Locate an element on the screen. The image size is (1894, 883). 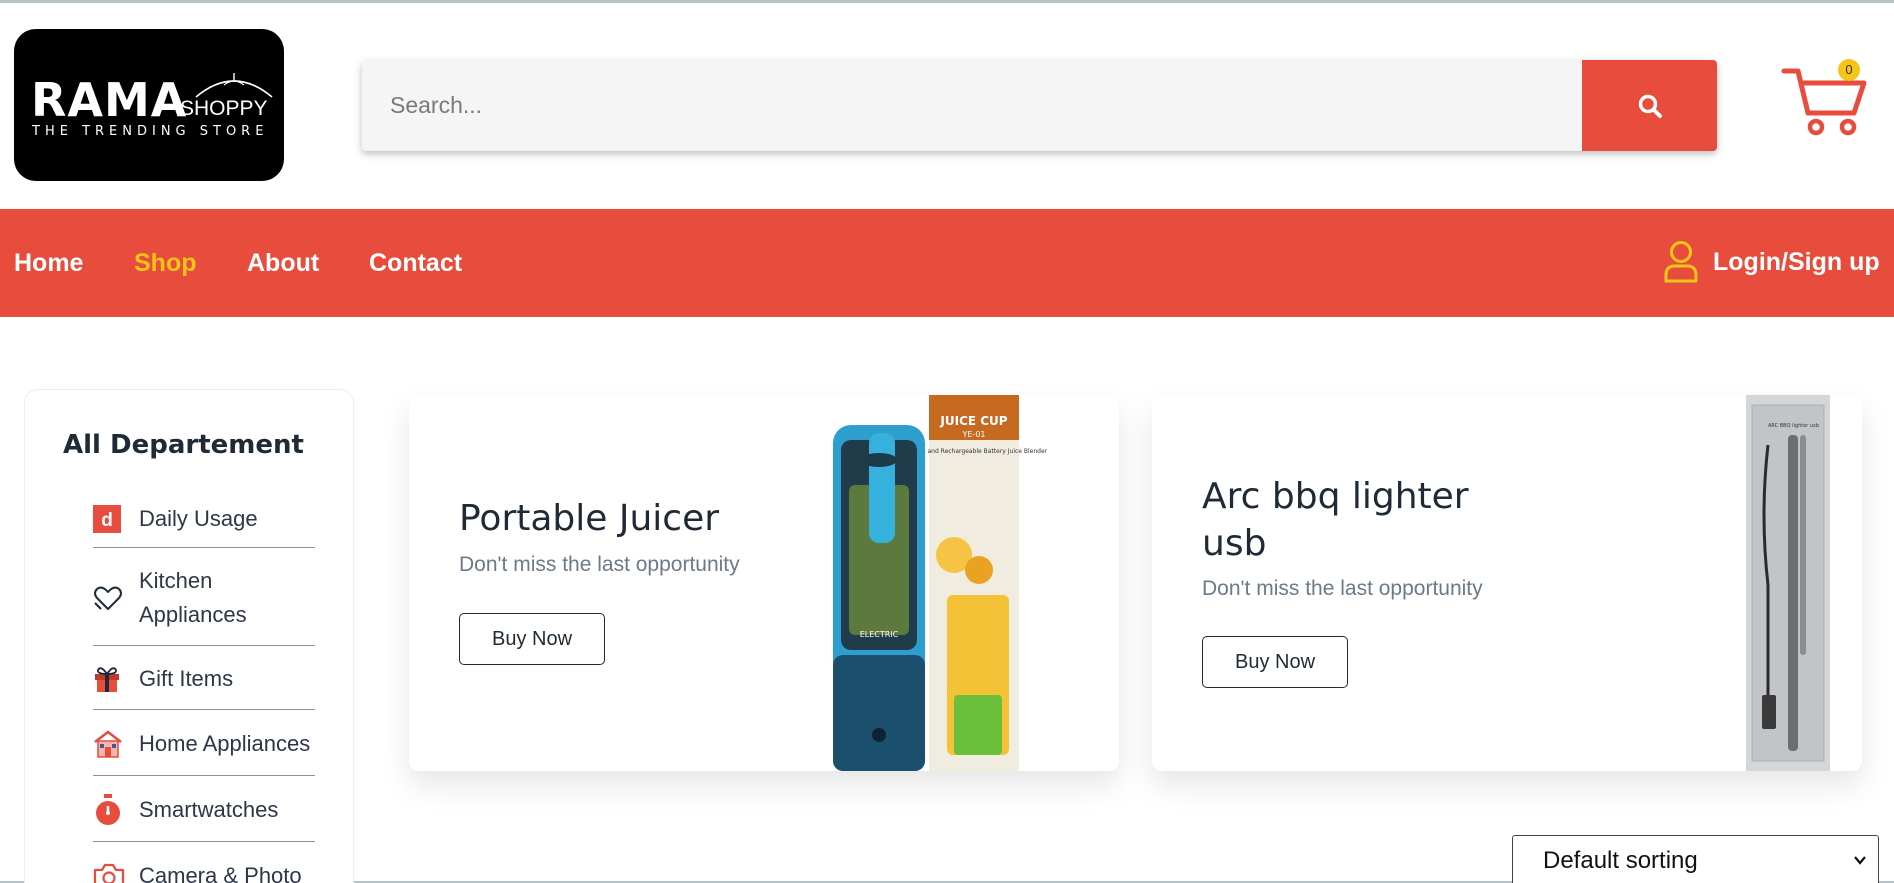
bottle-label-text: ELECTRIC is located at coordinates (879, 634).